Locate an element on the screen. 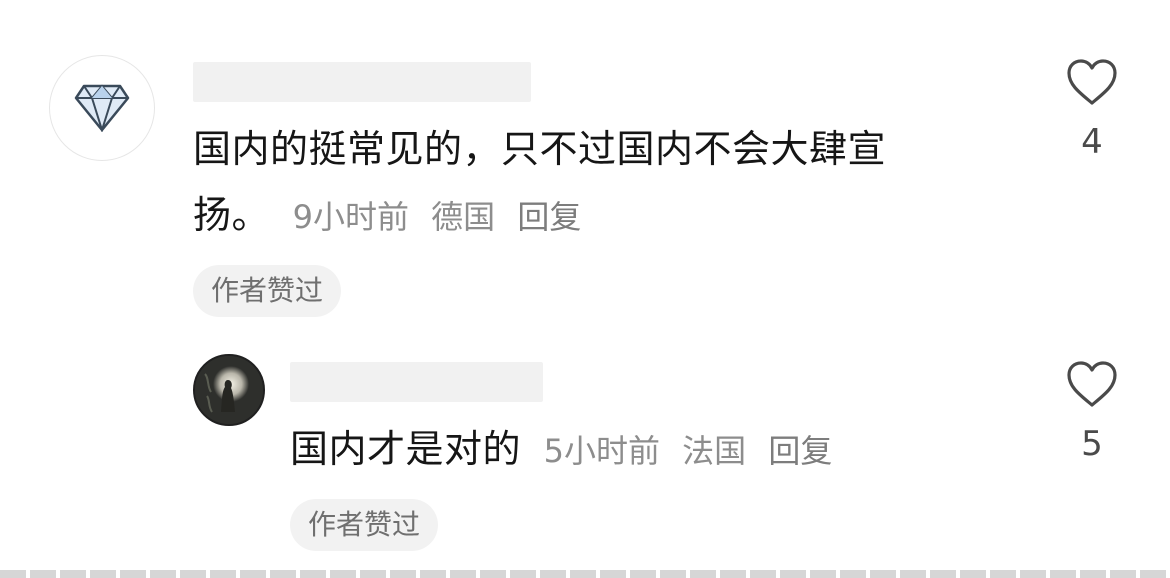  diamond-icon is located at coordinates (102, 108).